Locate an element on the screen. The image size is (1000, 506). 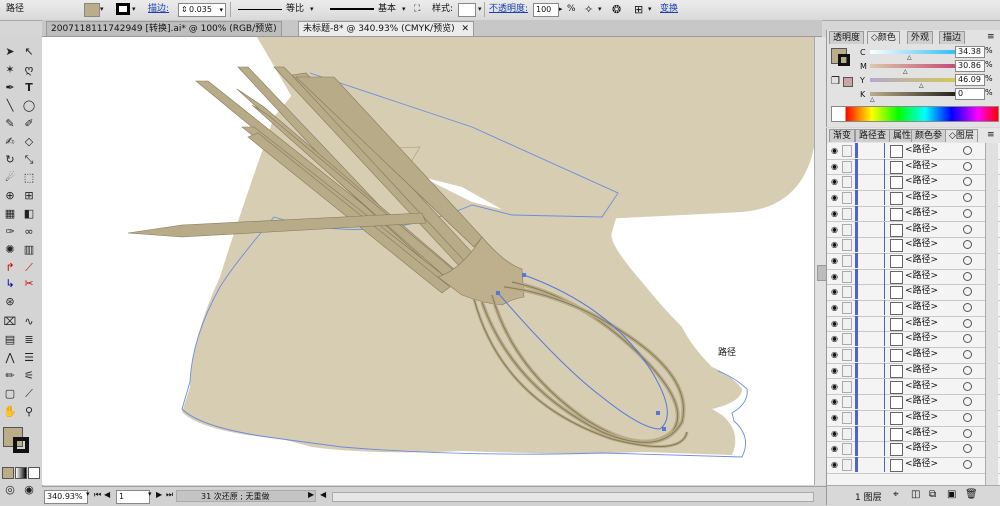
shape-builder-tool-icon: ⊕ is located at coordinates (10, 196).